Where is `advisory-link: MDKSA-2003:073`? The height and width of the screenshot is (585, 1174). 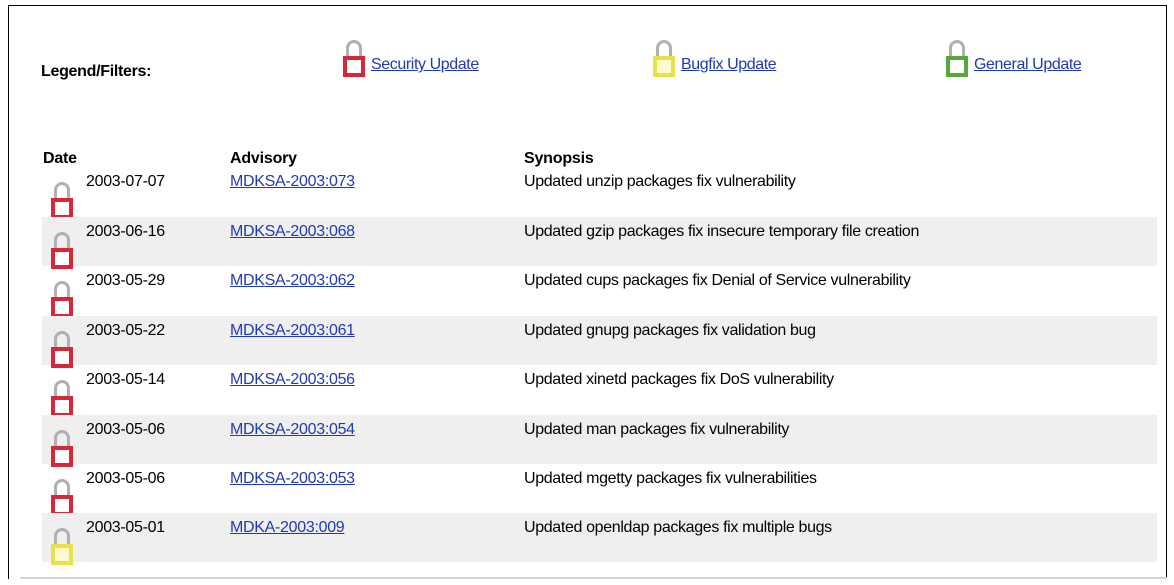 advisory-link: MDKSA-2003:073 is located at coordinates (292, 182).